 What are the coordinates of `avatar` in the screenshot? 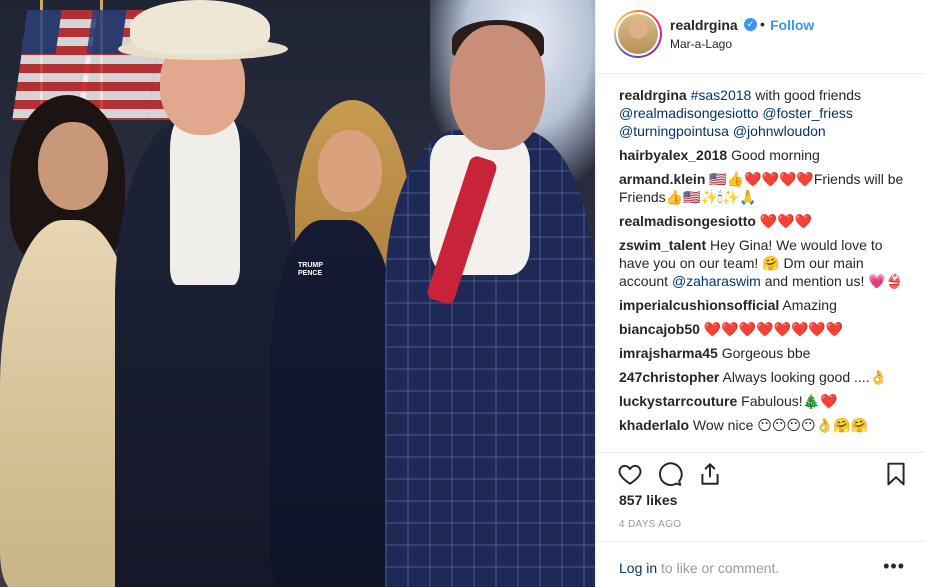 It's located at (638, 34).